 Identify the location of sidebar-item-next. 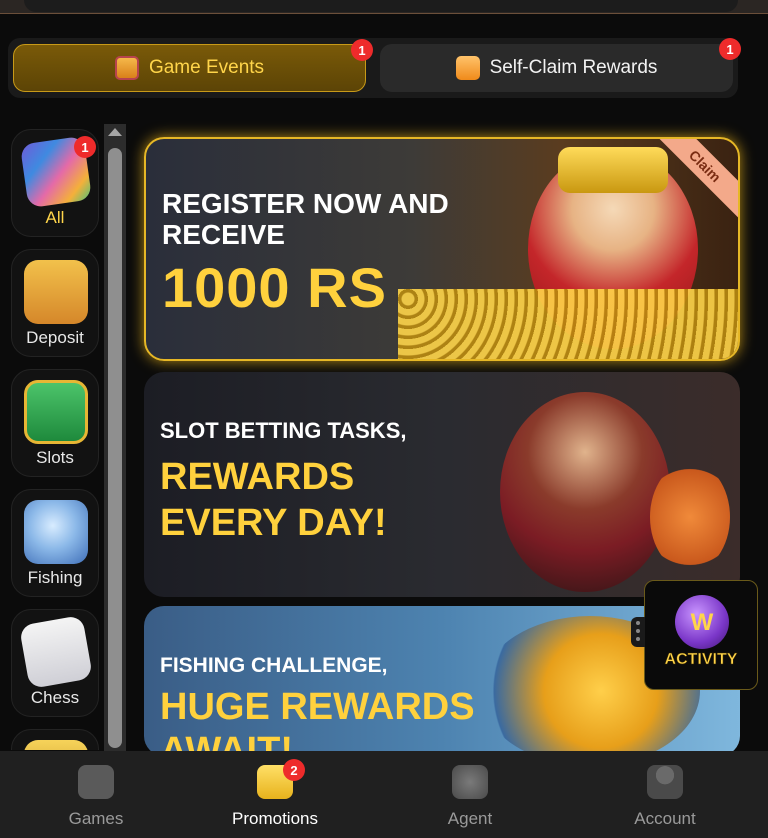
(55, 739).